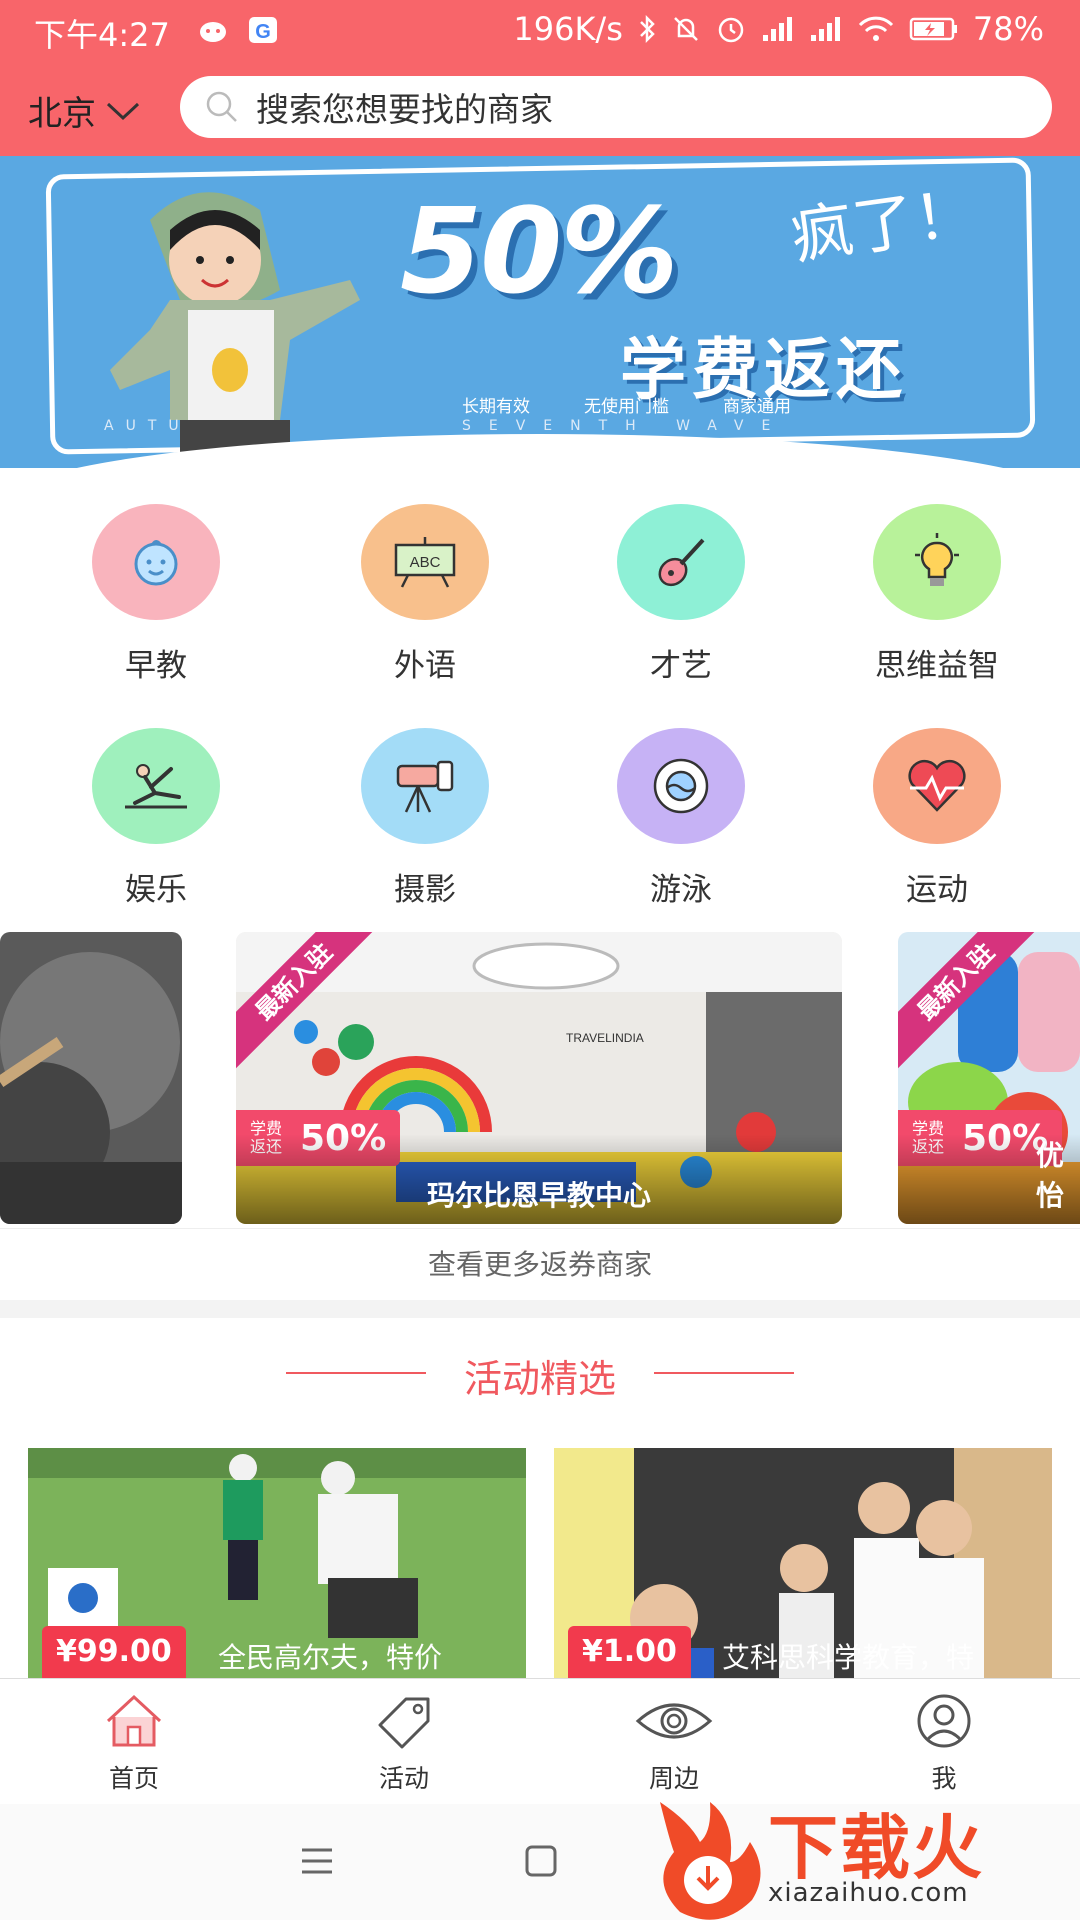  What do you see at coordinates (860, 1851) in the screenshot?
I see `watermark: 下载火 xiazaihuo.com` at bounding box center [860, 1851].